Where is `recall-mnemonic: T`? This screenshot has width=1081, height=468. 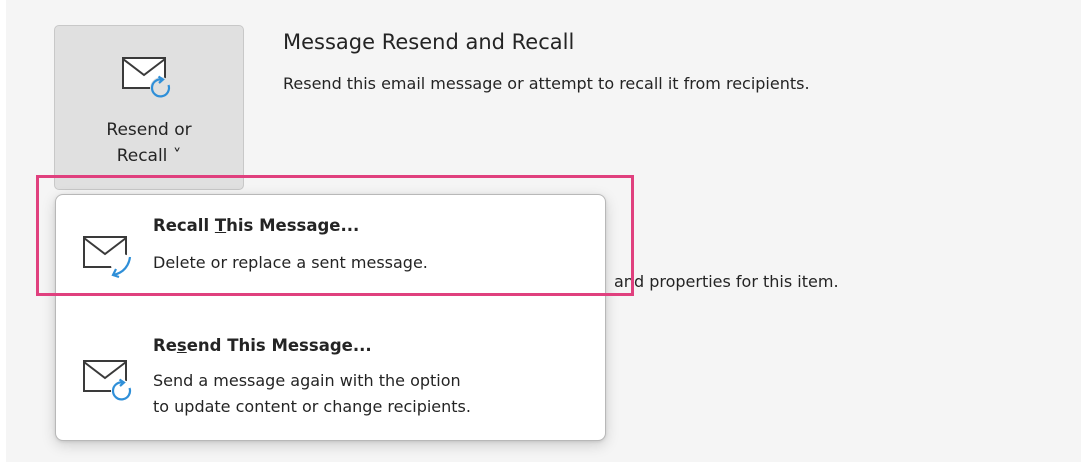
recall-mnemonic: T is located at coordinates (220, 225).